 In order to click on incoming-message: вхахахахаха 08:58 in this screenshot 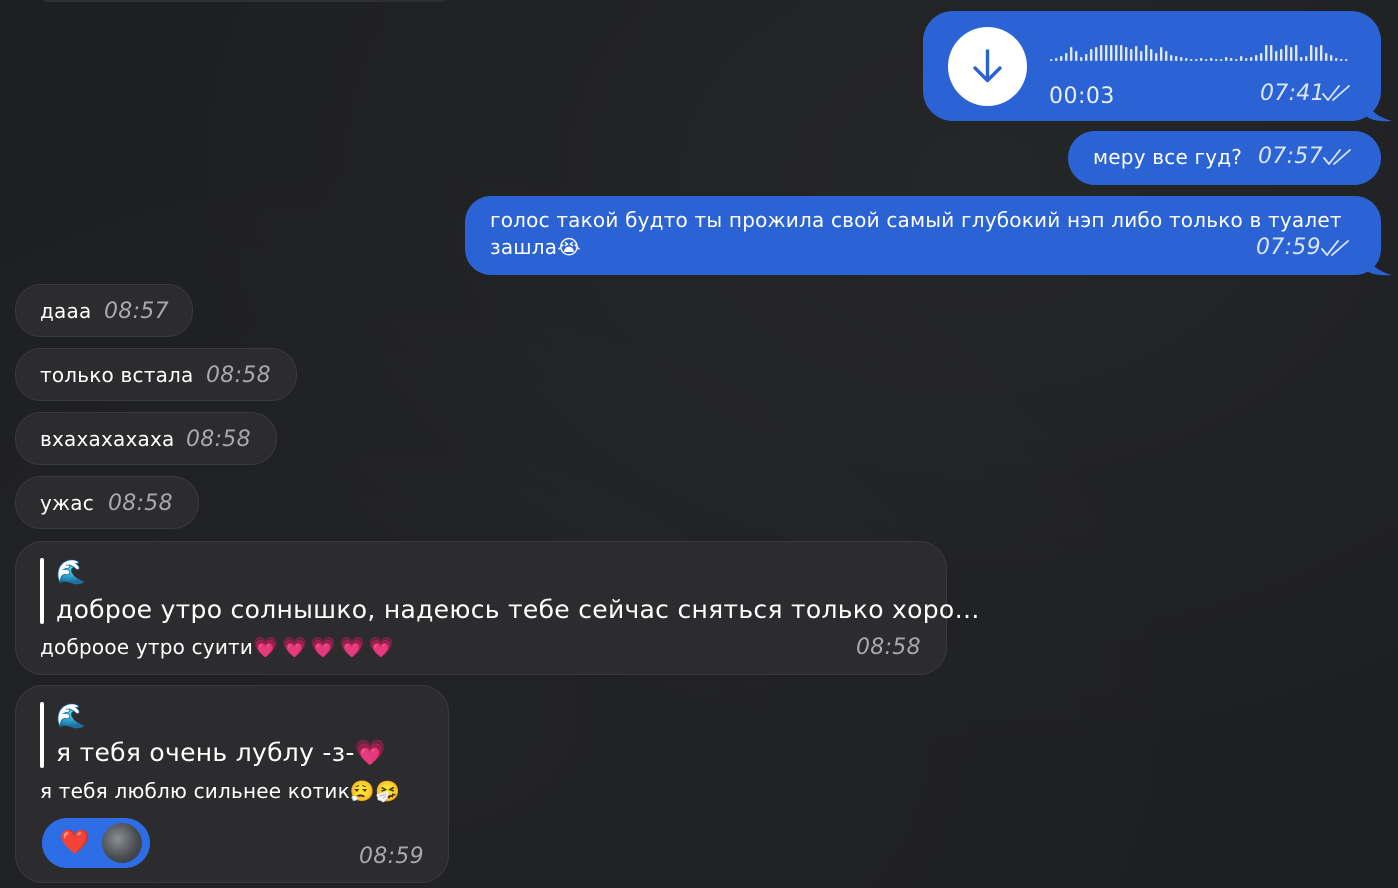, I will do `click(146, 438)`.